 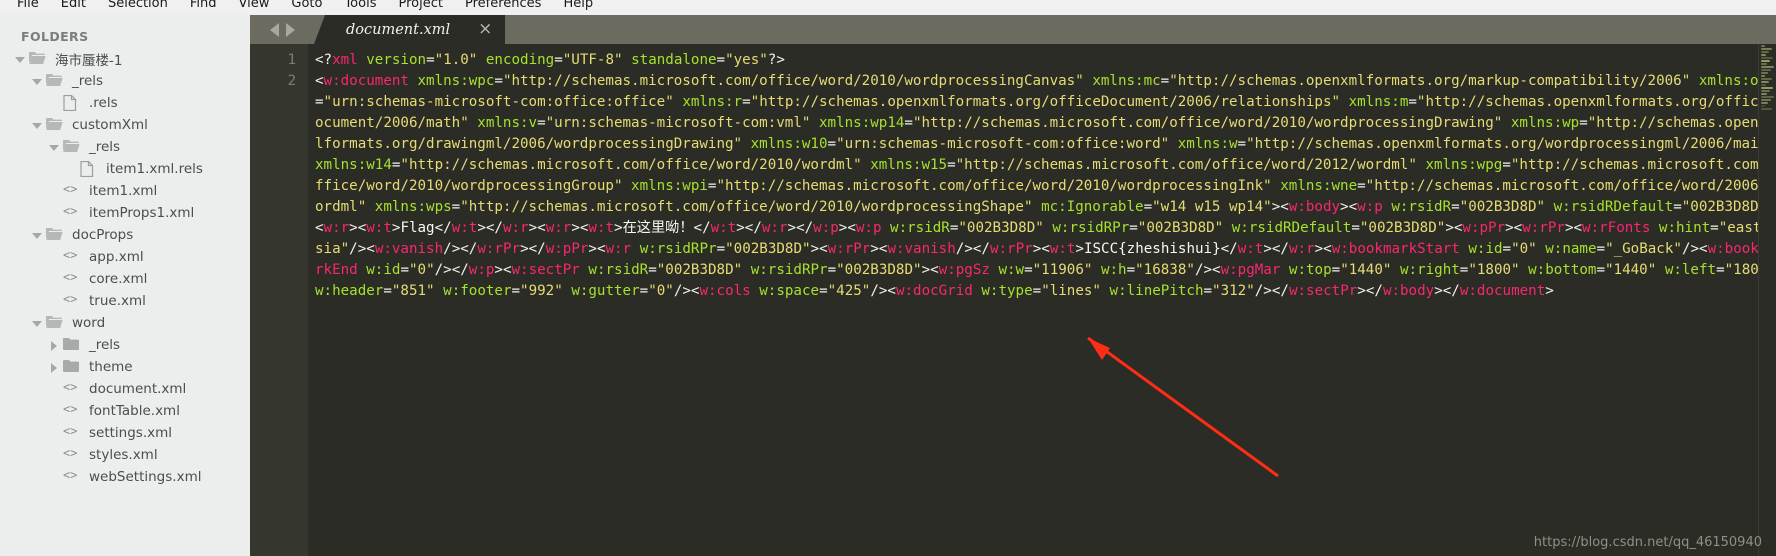 What do you see at coordinates (254, 5) in the screenshot?
I see `menu-item-view: View` at bounding box center [254, 5].